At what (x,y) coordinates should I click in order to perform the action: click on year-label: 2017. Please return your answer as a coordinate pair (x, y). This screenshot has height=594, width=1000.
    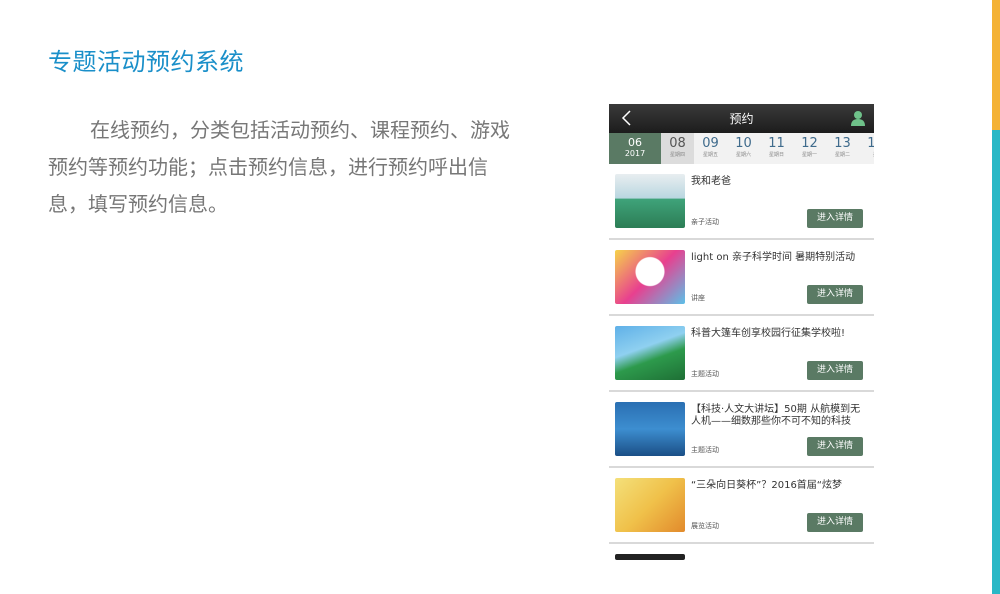
    Looking at the image, I should click on (635, 153).